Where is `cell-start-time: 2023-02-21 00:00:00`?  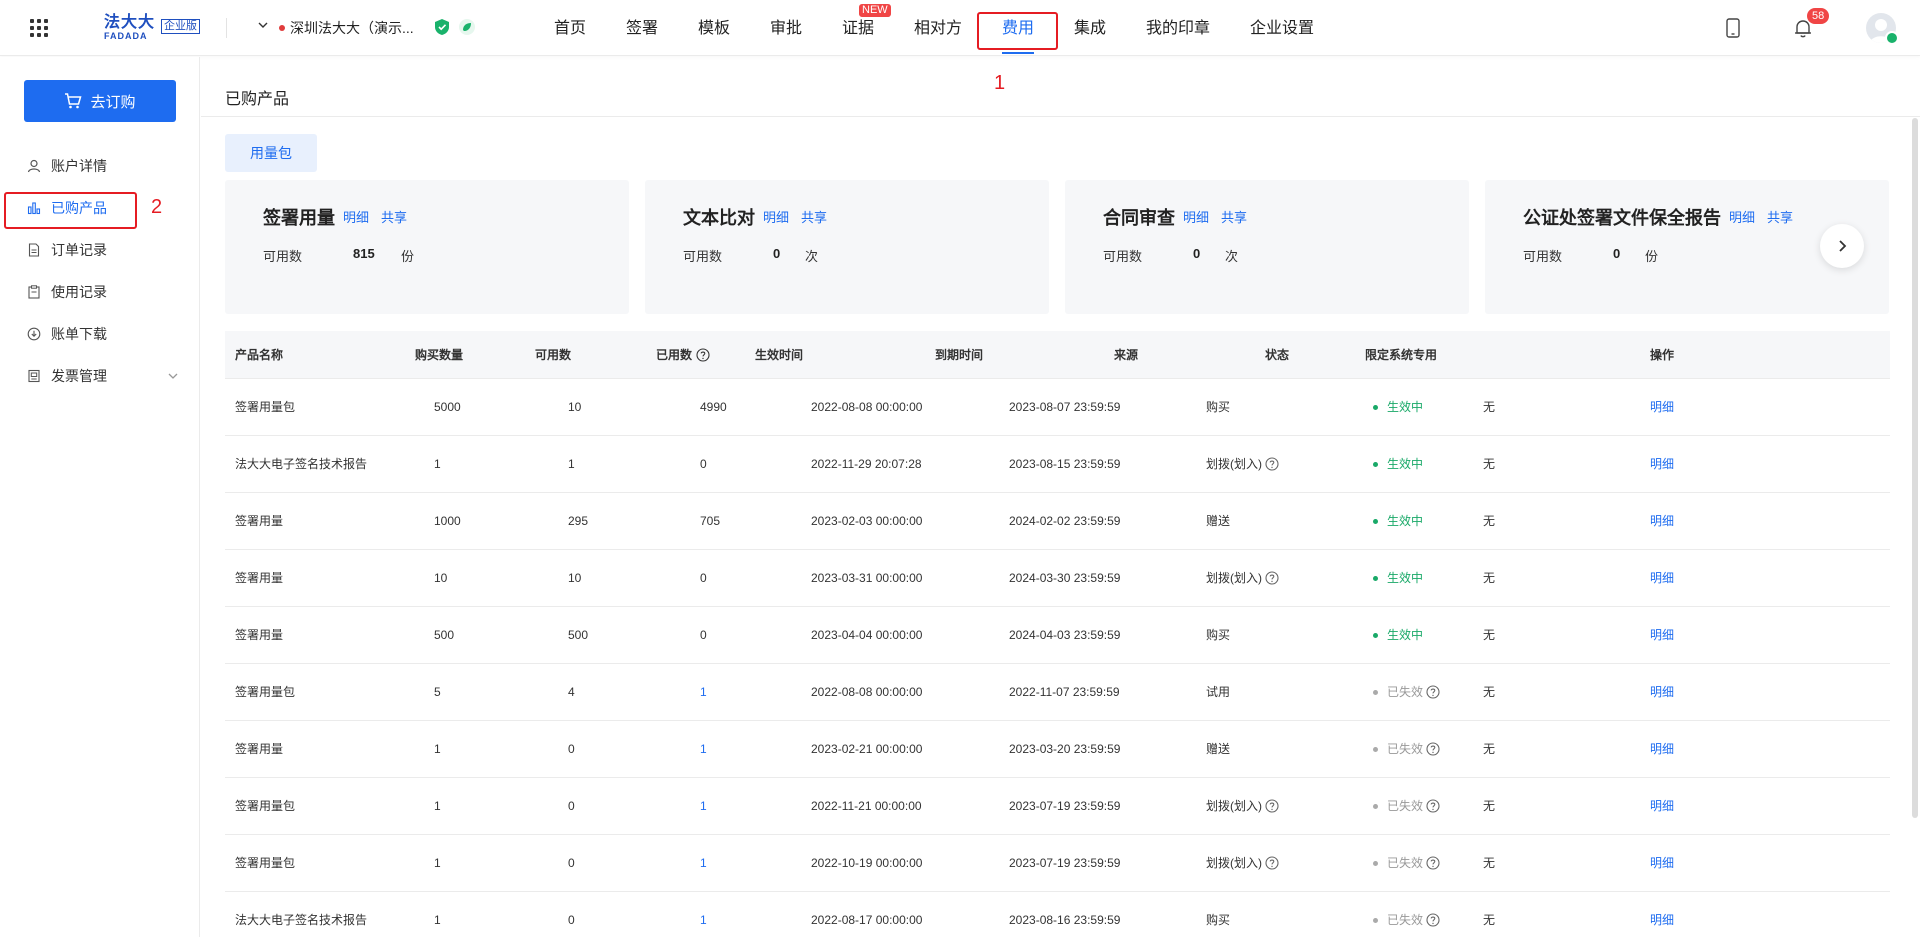
cell-start-time: 2023-02-21 00:00:00 is located at coordinates (867, 749).